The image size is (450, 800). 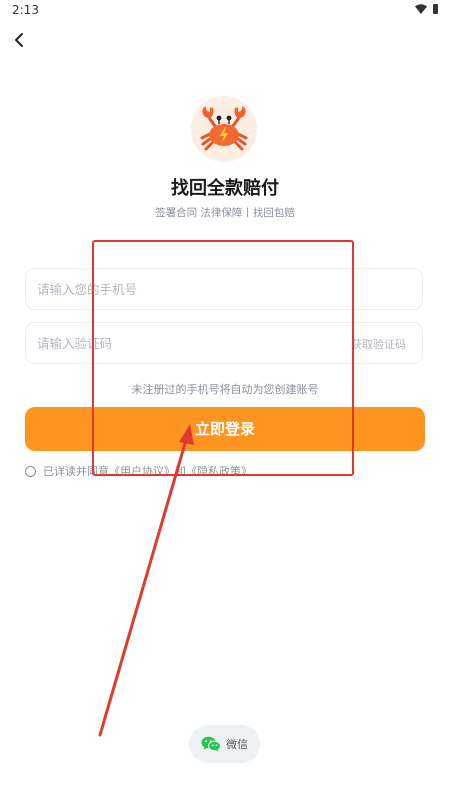 I want to click on wechat-icon, so click(x=211, y=744).